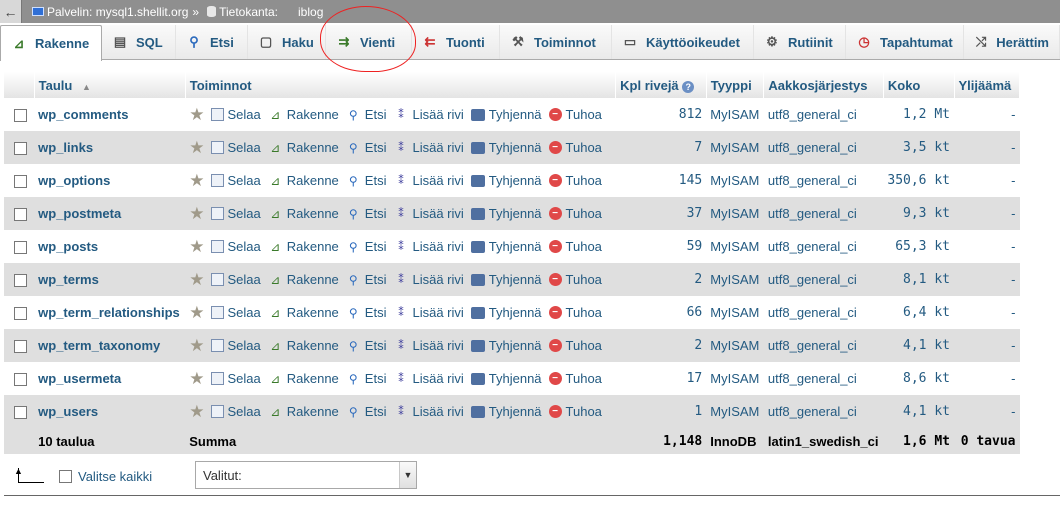  What do you see at coordinates (905, 42) in the screenshot?
I see `tab-tapahtumat: ◷ Tapahtumat` at bounding box center [905, 42].